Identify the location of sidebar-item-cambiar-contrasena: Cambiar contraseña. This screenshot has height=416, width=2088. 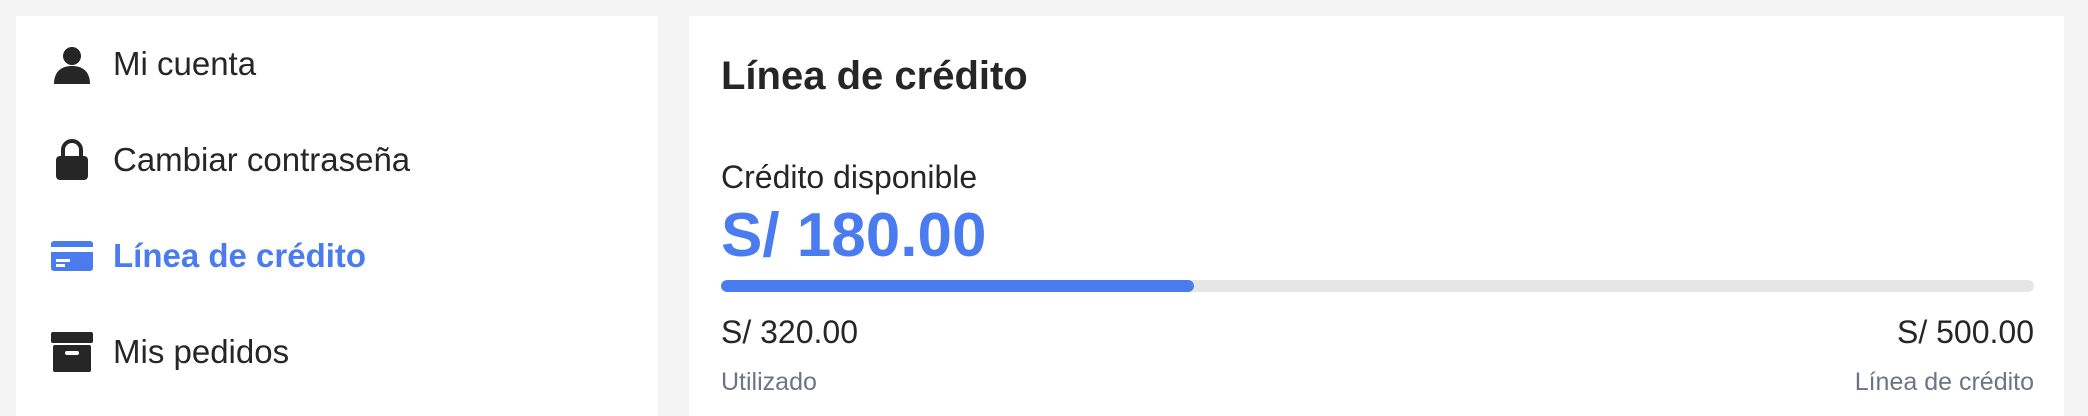
(337, 160).